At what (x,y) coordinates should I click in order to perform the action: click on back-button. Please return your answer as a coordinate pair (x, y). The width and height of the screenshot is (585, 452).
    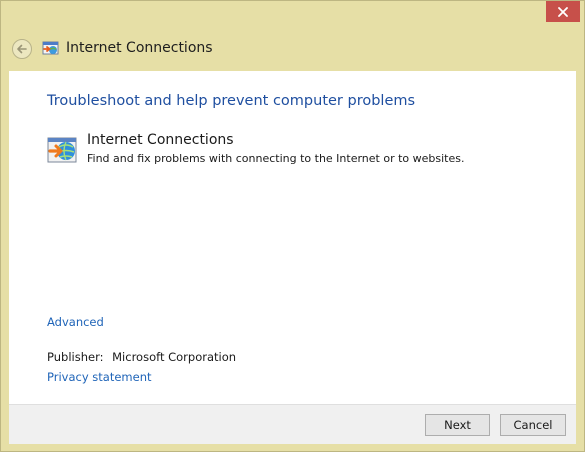
    Looking at the image, I should click on (22, 49).